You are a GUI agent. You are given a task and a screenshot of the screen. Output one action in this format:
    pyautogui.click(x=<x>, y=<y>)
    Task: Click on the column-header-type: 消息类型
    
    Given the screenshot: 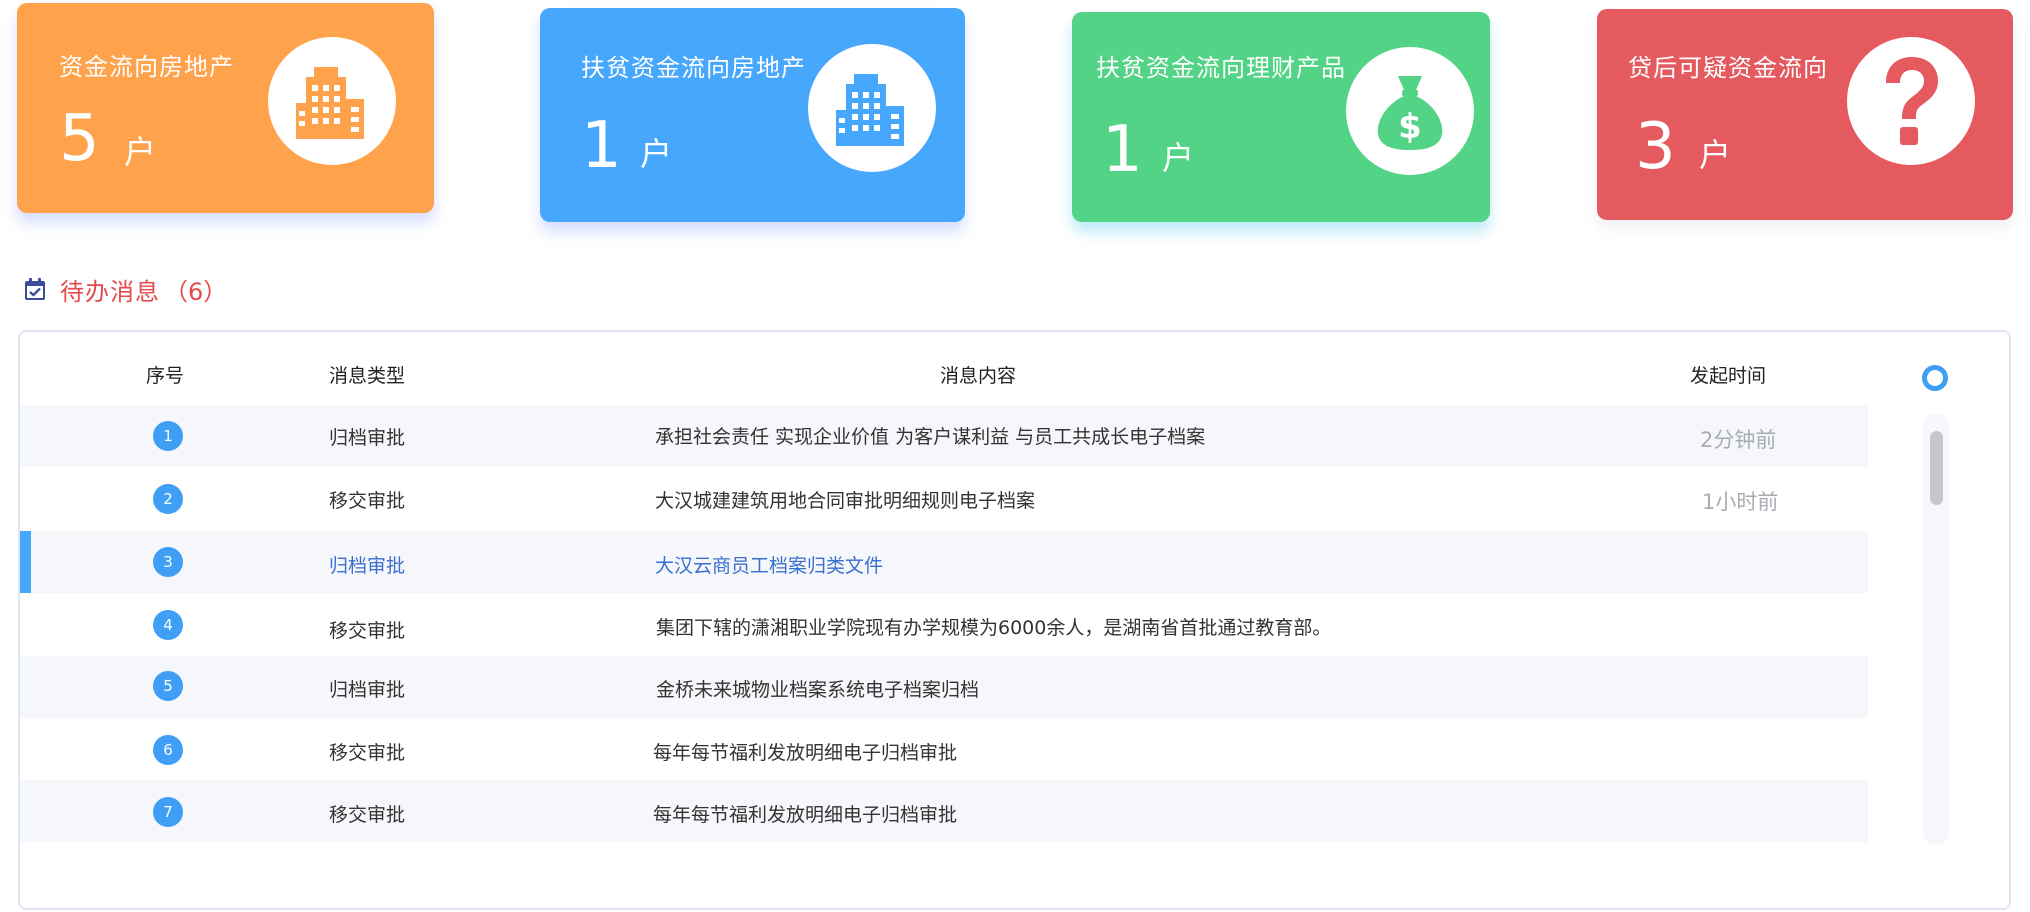 What is the action you would take?
    pyautogui.click(x=367, y=376)
    